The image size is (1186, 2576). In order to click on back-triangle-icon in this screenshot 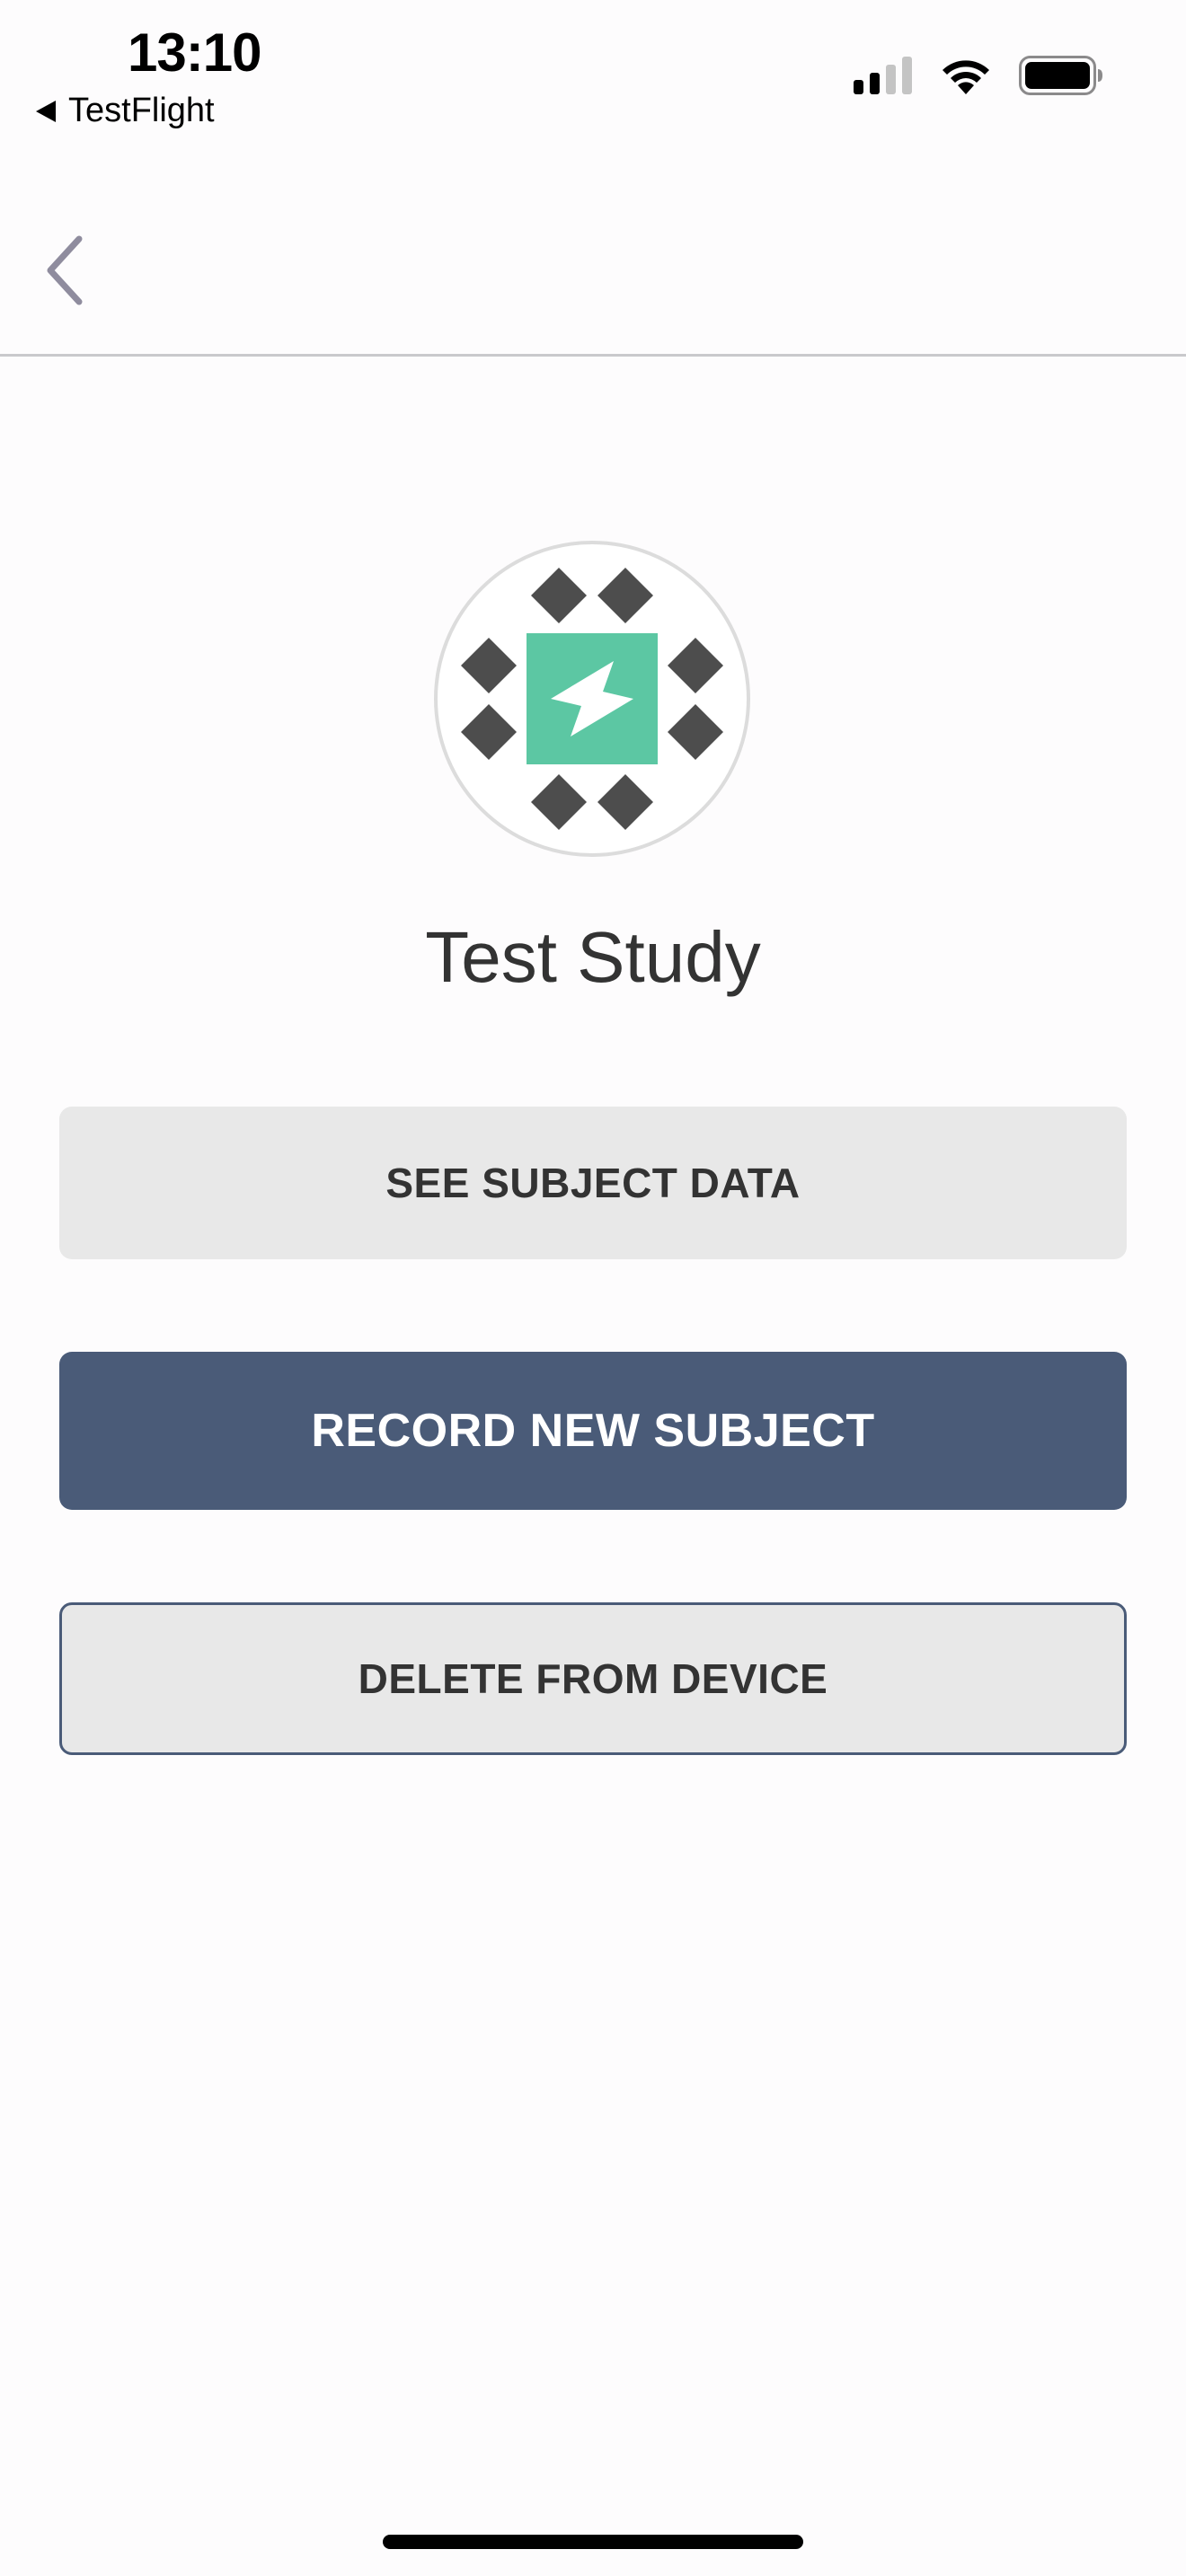, I will do `click(46, 111)`.